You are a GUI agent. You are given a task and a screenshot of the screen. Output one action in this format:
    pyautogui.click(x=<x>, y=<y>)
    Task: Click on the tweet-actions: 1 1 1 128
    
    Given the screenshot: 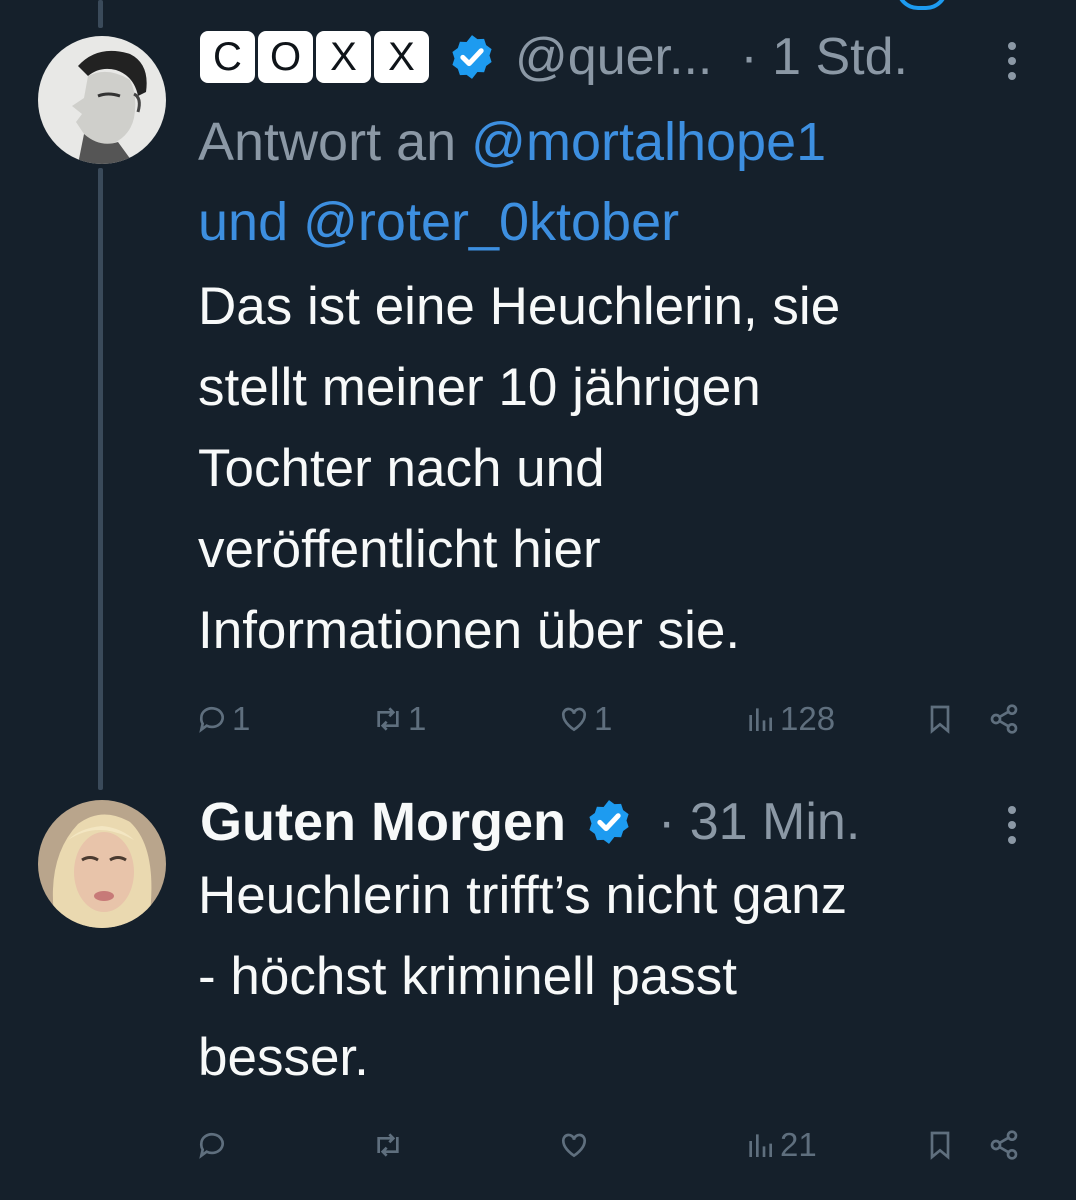 What is the action you would take?
    pyautogui.click(x=611, y=719)
    